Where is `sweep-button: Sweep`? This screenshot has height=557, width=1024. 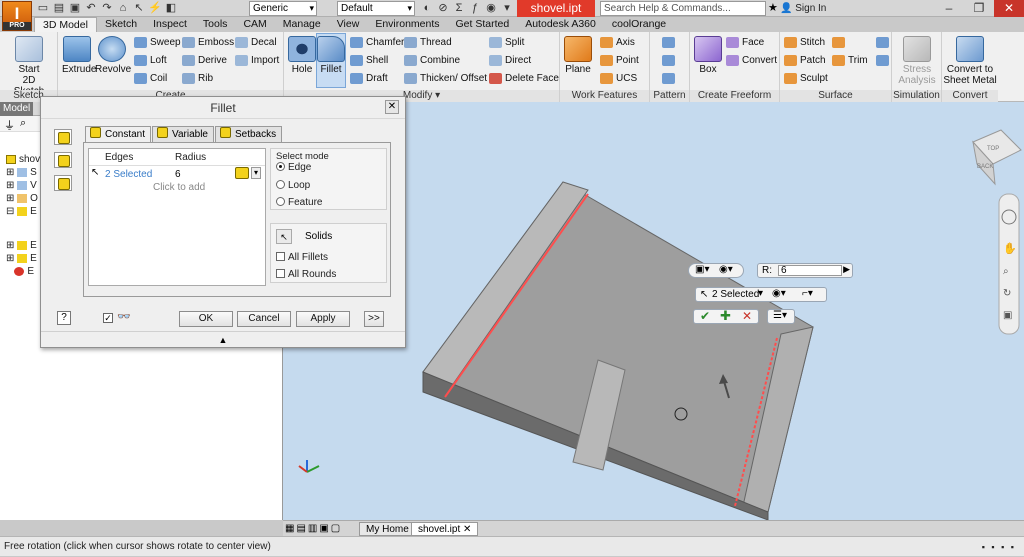 sweep-button: Sweep is located at coordinates (157, 42).